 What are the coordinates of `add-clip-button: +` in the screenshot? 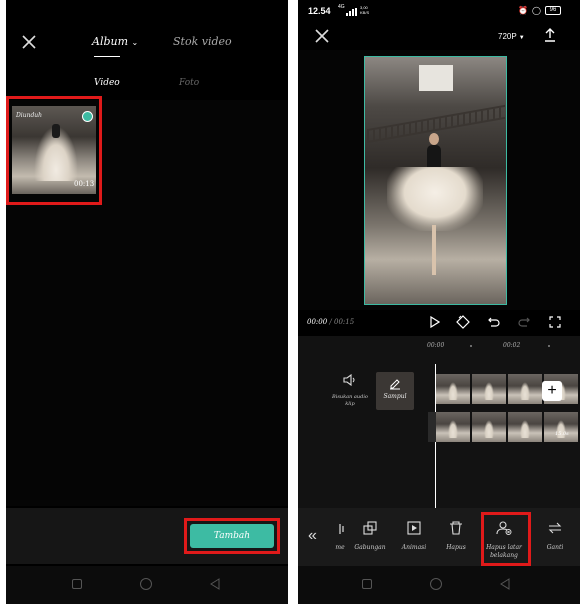 It's located at (552, 391).